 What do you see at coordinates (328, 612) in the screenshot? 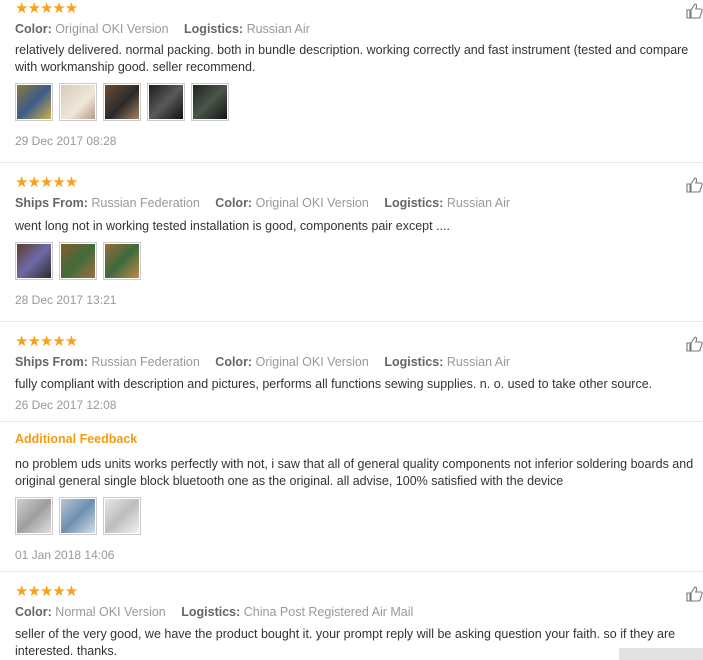
I see `meta-value: China Post Registered Air Mail` at bounding box center [328, 612].